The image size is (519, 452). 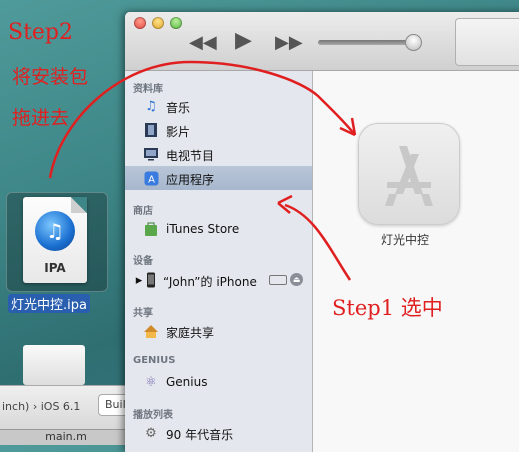 I want to click on sidebar-item-90s-music: ⚙ 90 年代音乐, so click(x=218, y=433).